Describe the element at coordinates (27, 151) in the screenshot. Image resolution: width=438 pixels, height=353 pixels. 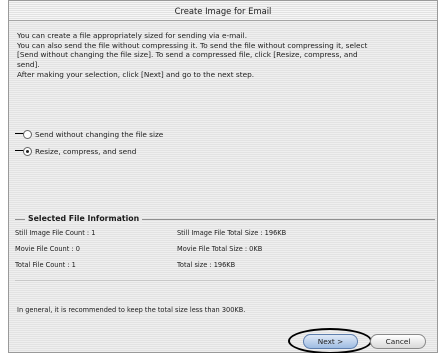
I see `radio-button-resize-compress-send` at that location.